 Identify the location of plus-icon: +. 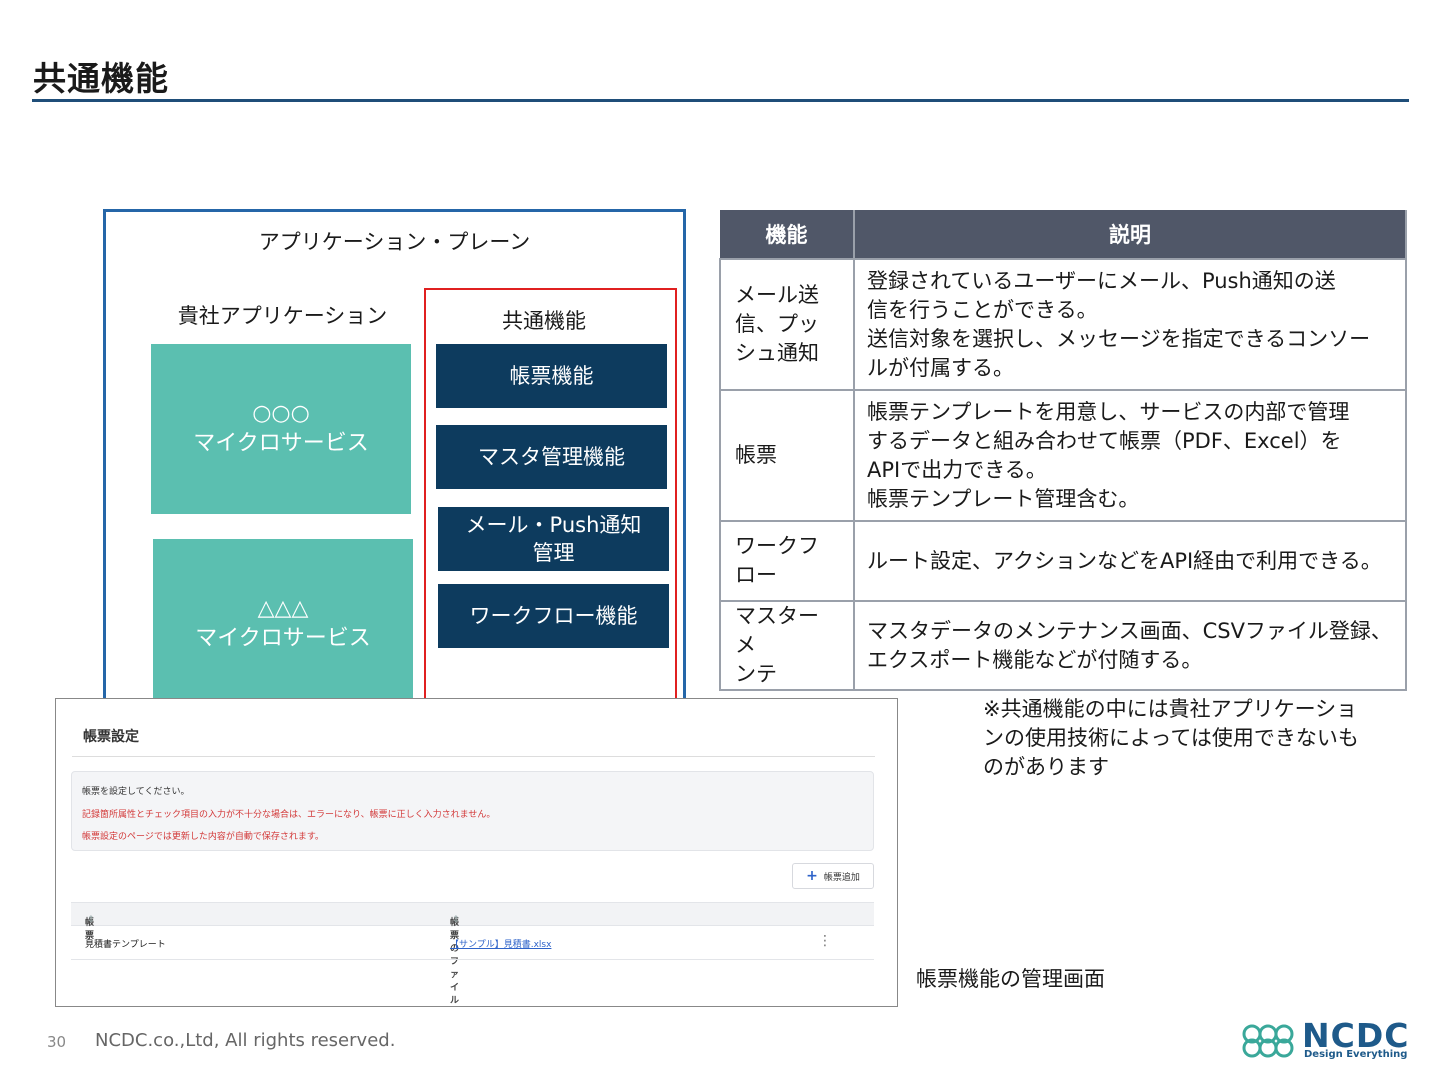
(812, 876).